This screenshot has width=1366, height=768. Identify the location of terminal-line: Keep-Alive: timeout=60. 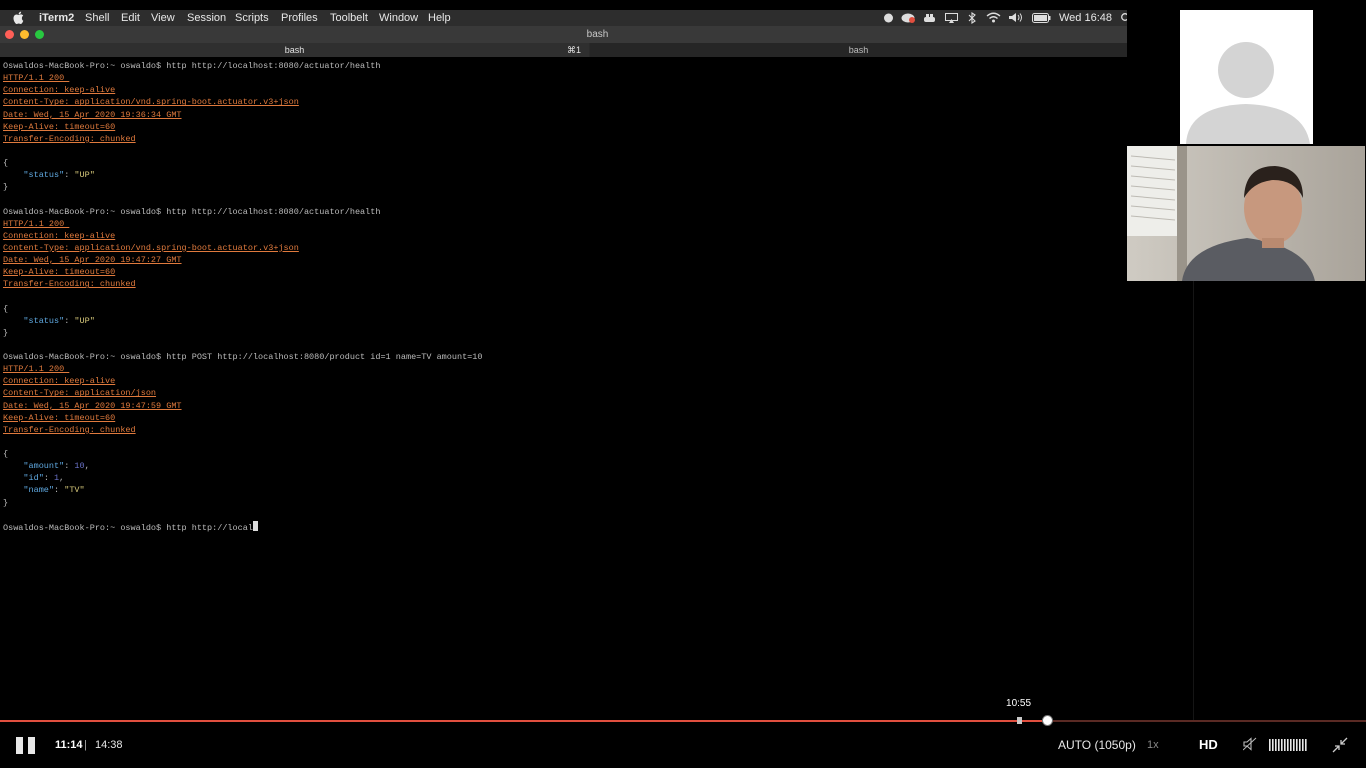
(563, 127).